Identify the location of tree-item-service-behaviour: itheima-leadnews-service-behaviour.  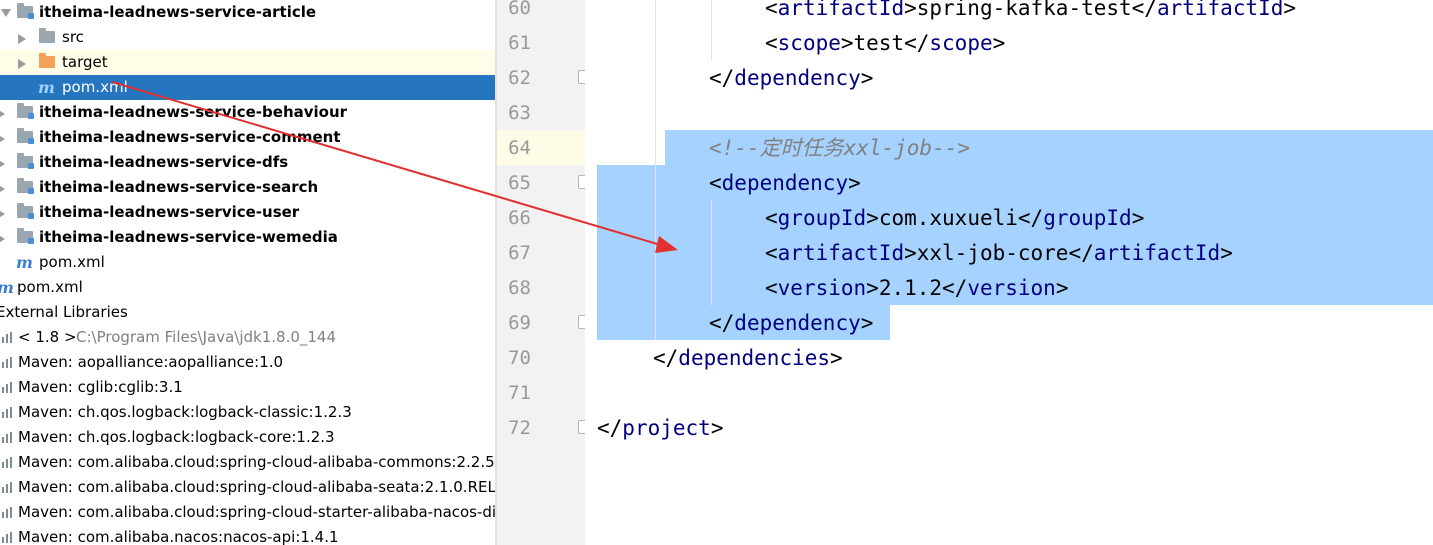
(247, 112).